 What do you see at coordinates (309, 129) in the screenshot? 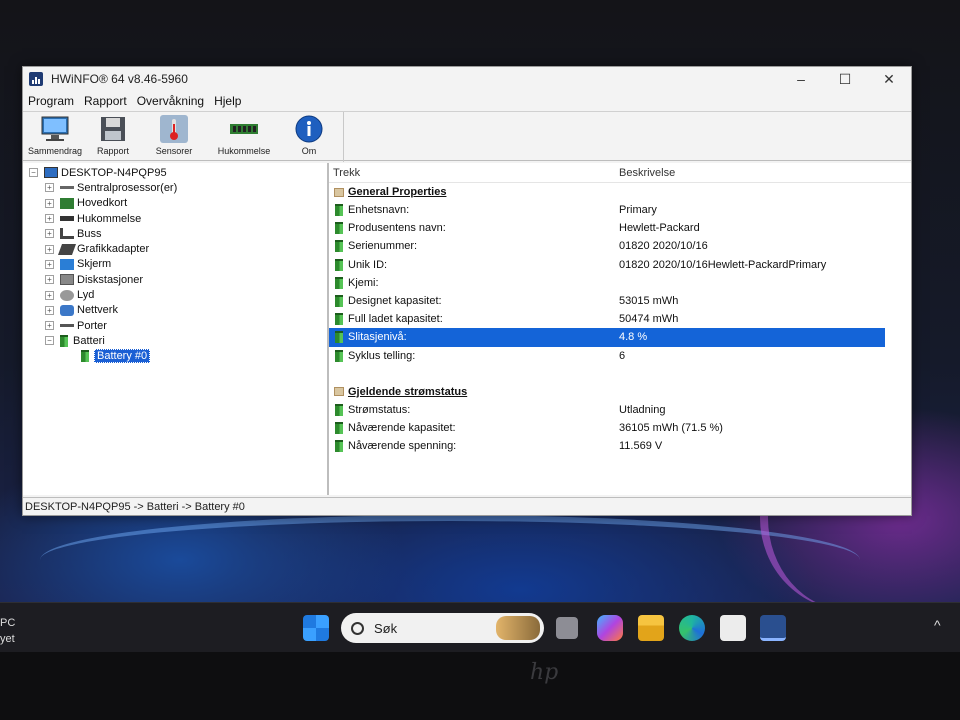
I see `info-icon` at bounding box center [309, 129].